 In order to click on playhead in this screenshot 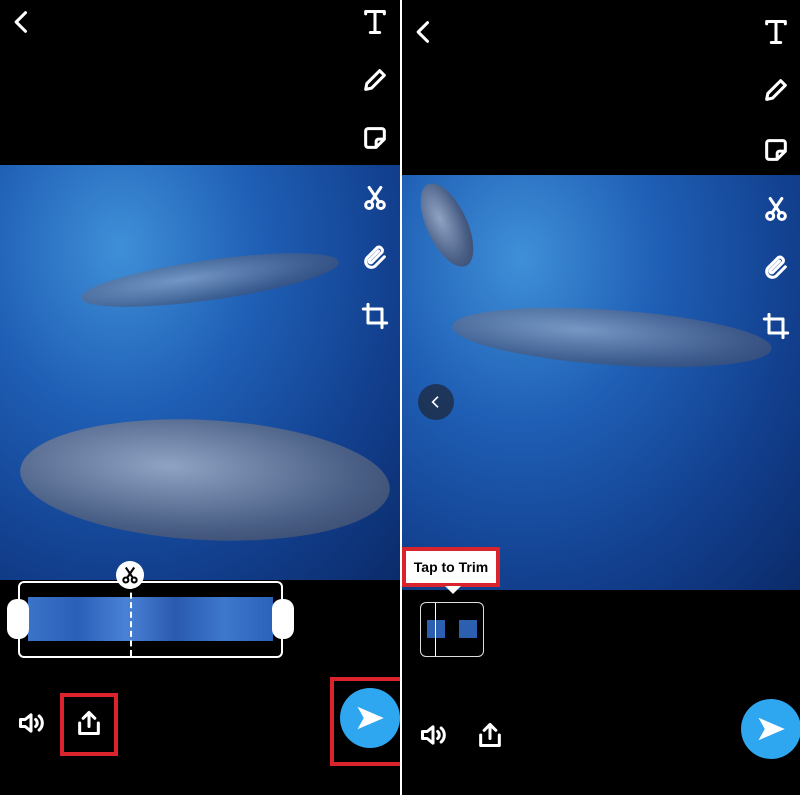, I will do `click(435, 629)`.